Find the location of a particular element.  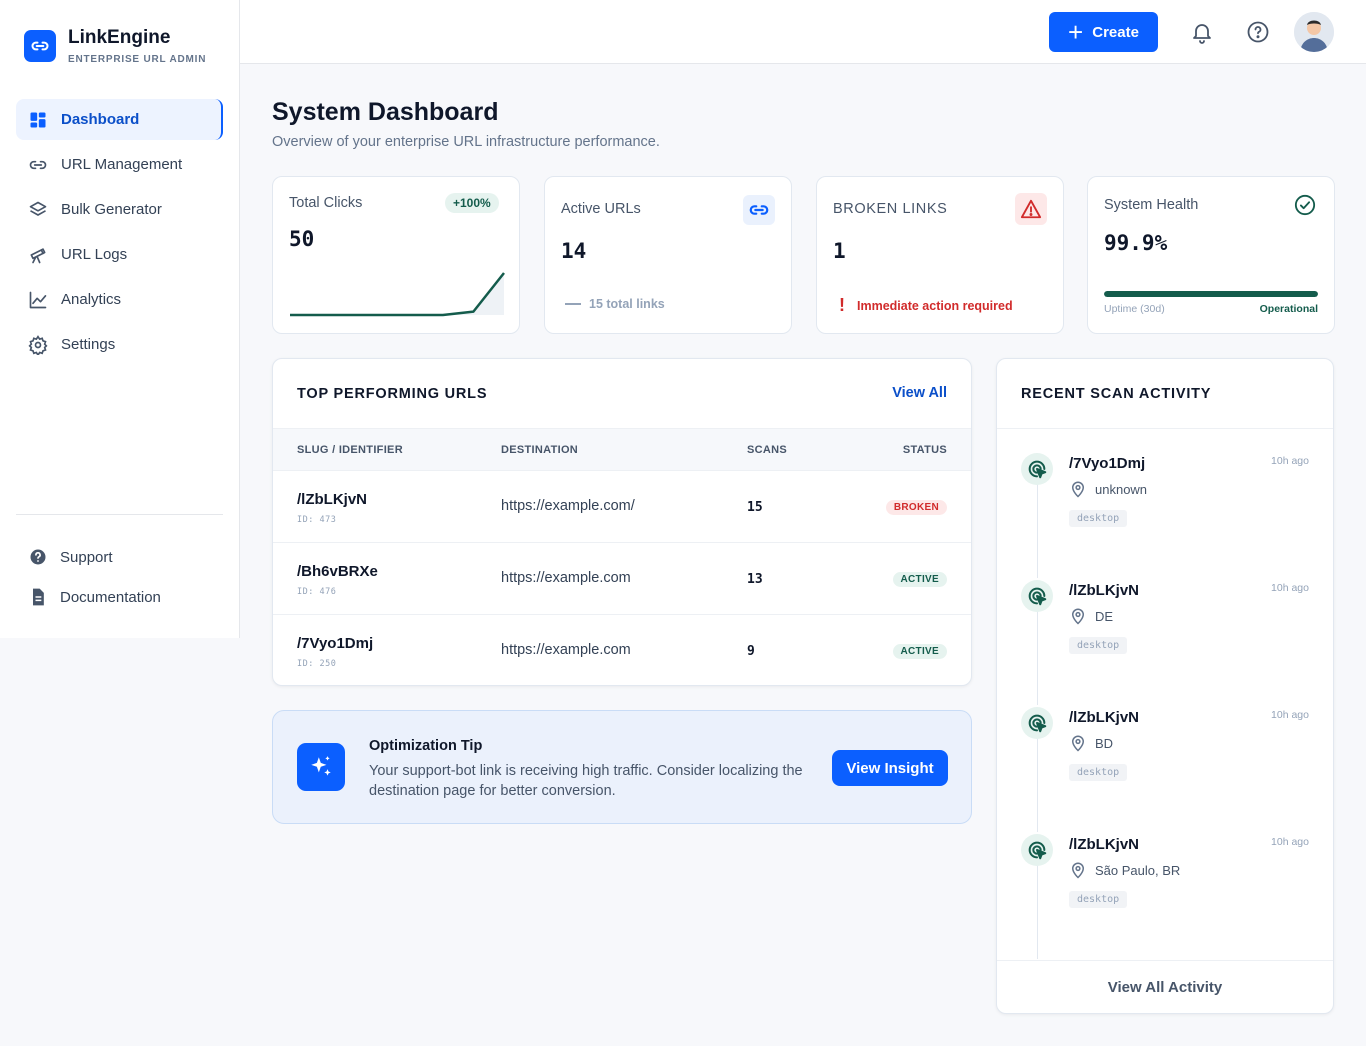

sidebar-item-label: Analytics is located at coordinates (91, 299).